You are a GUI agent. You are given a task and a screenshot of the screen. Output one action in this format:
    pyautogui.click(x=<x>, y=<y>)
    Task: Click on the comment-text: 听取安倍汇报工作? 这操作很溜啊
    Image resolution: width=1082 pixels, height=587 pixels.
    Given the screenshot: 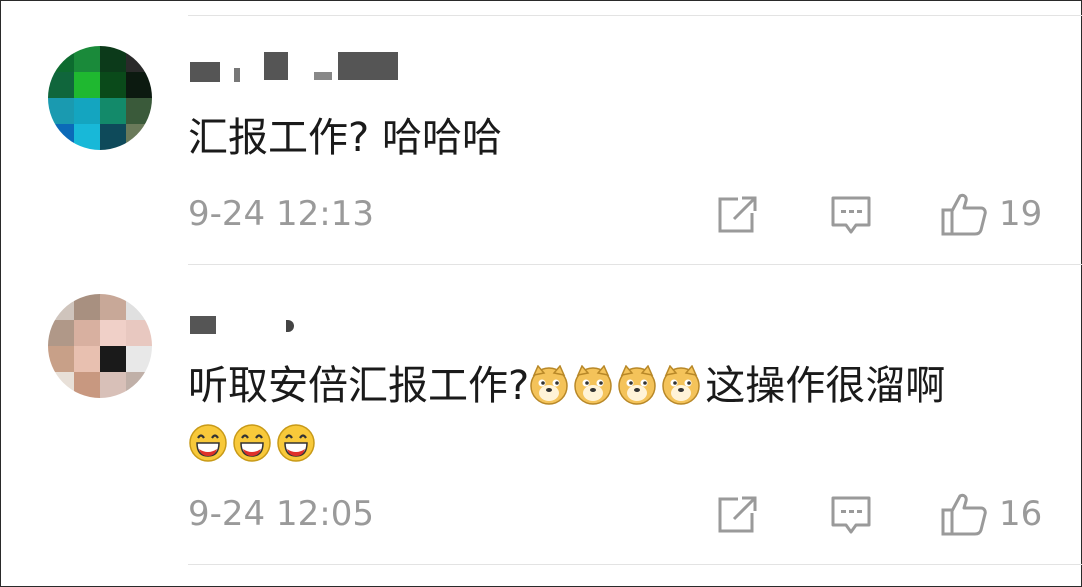 What is the action you would take?
    pyautogui.click(x=566, y=386)
    